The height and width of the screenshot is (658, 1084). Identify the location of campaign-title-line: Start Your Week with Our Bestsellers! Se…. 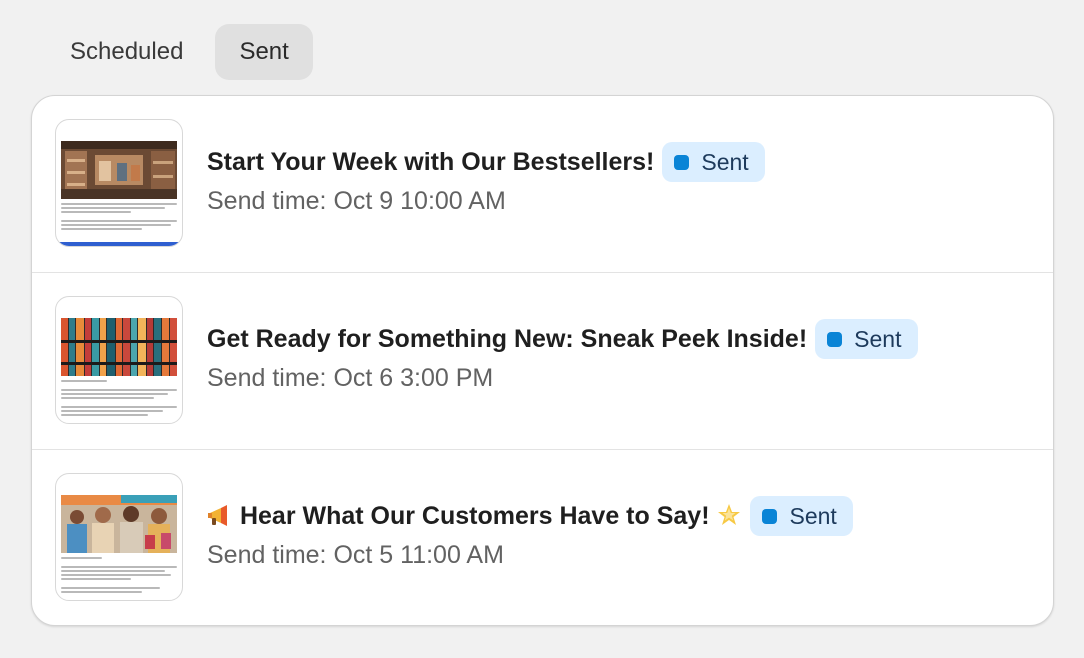
(486, 162).